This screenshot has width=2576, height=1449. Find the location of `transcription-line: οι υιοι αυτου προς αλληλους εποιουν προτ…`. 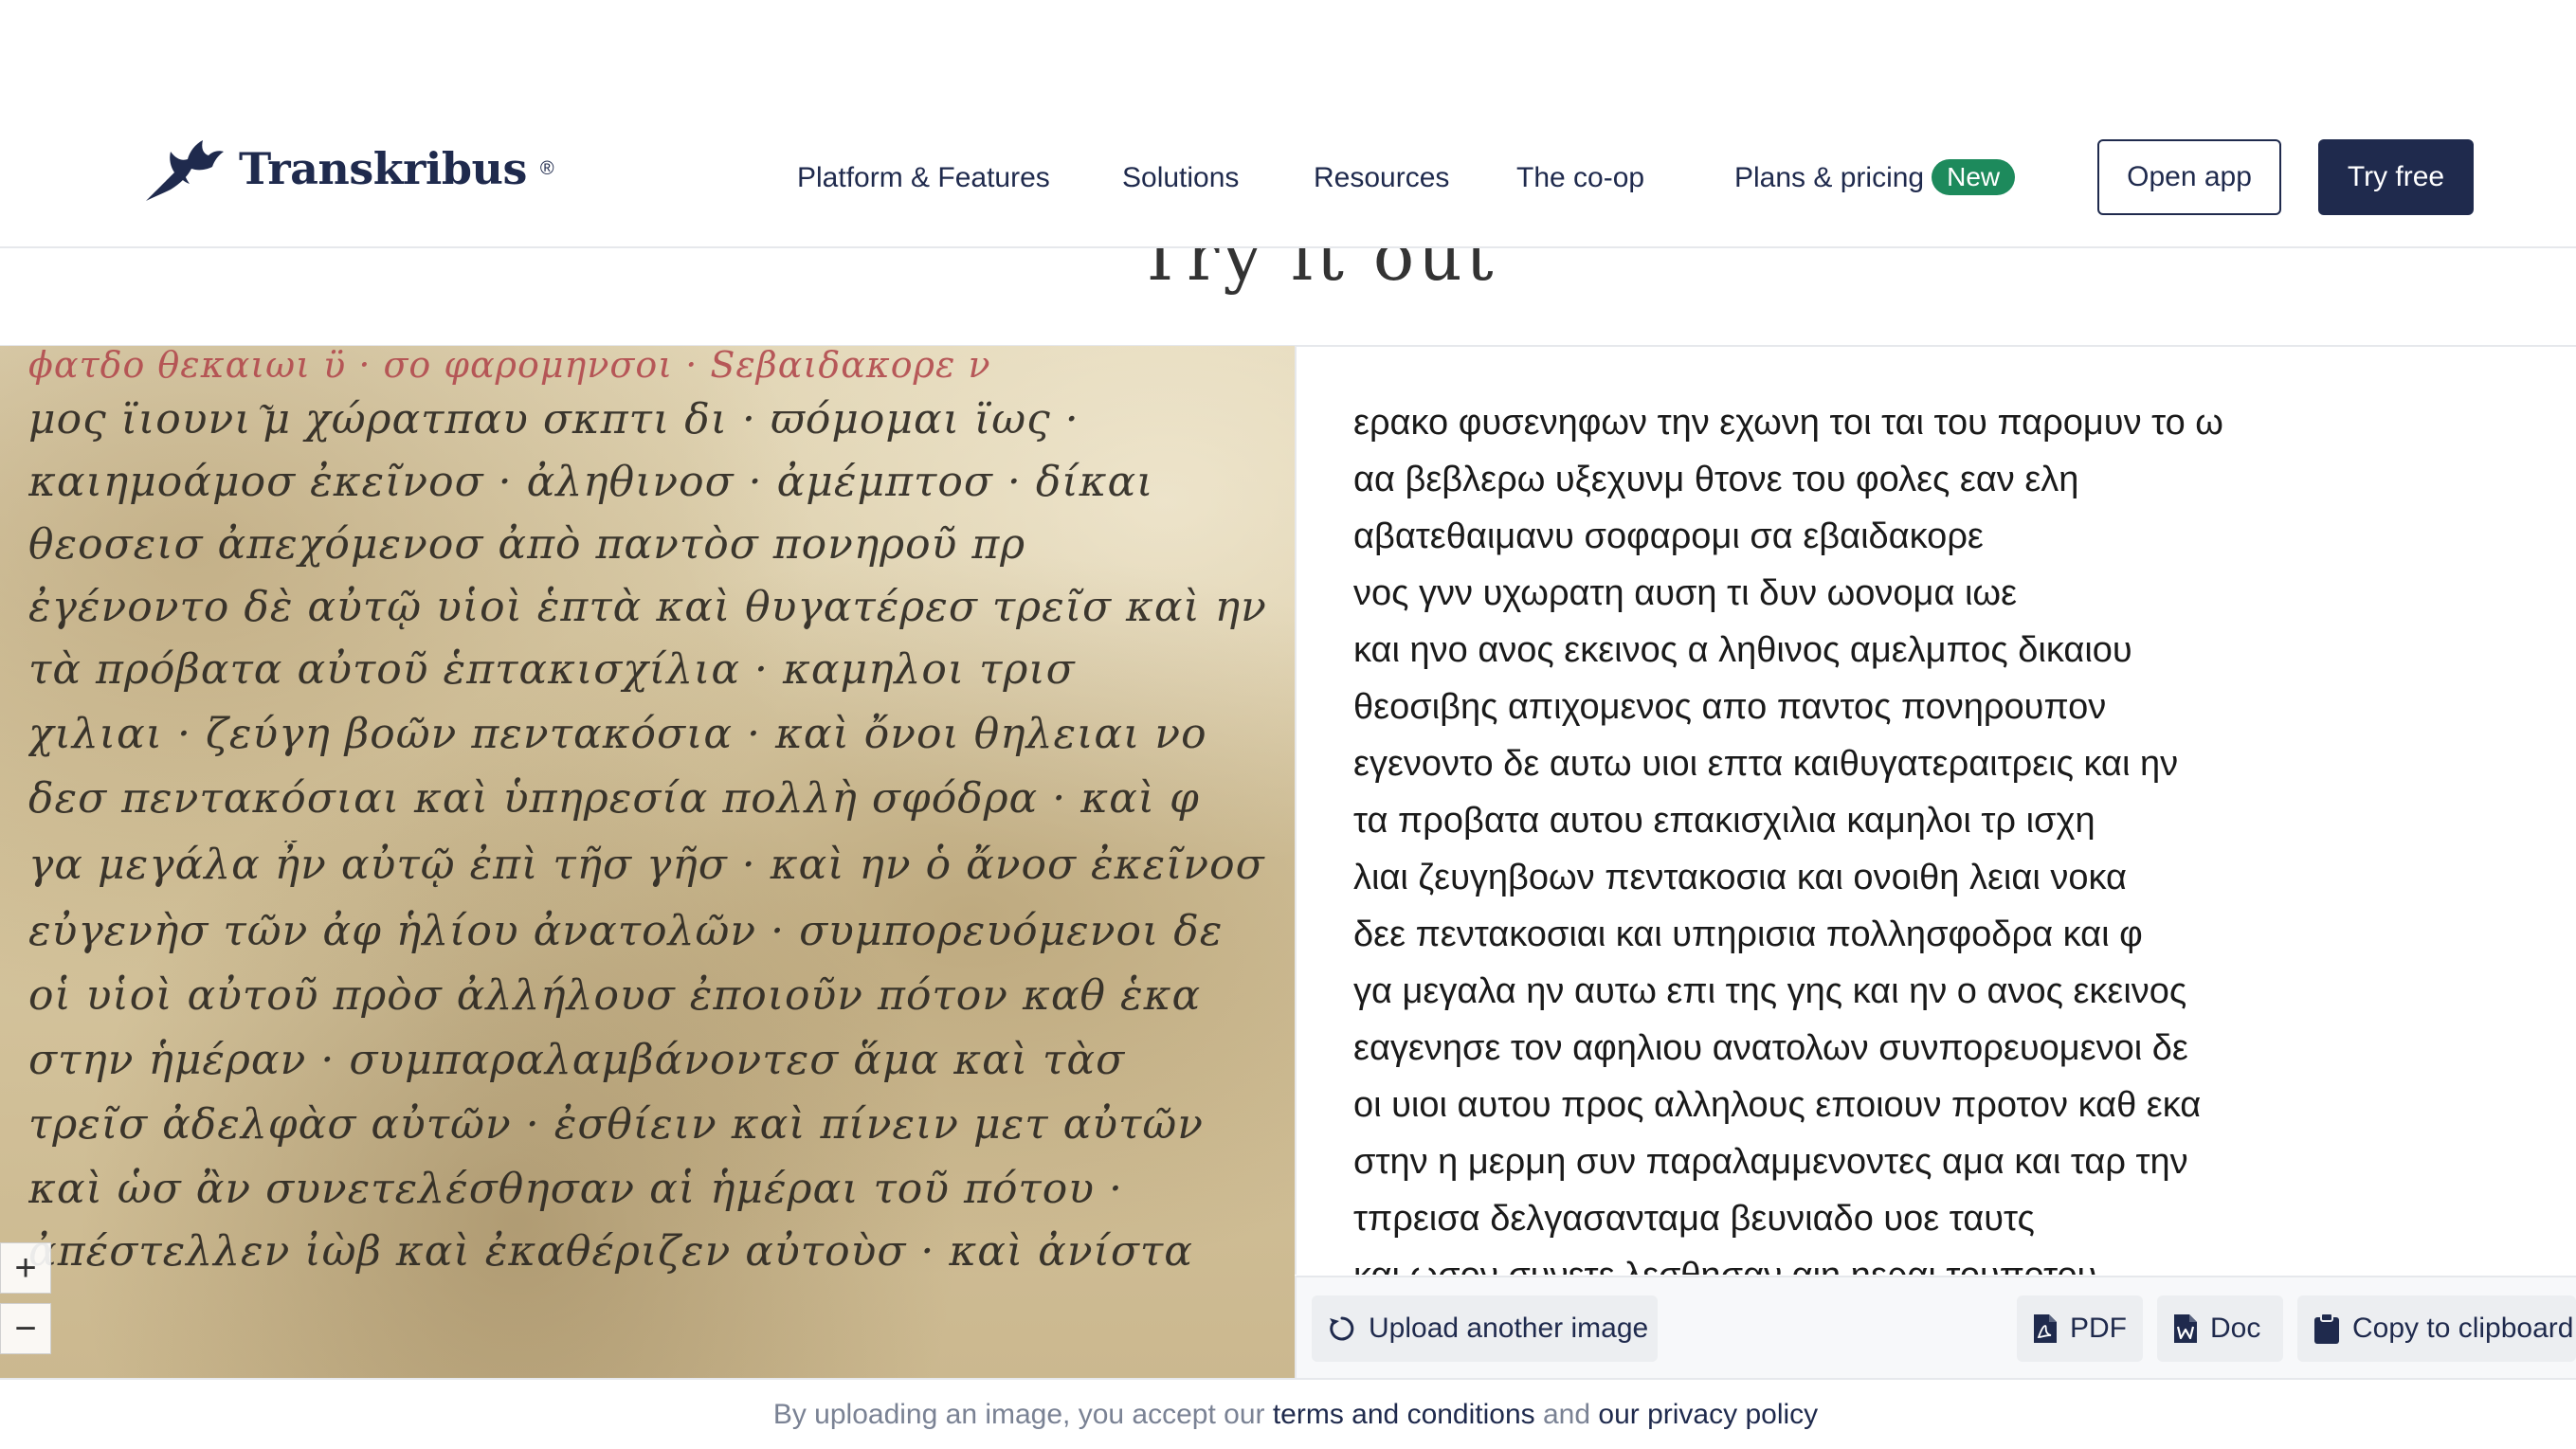

transcription-line: οι υιοι αυτου προς αλληλους εποιουν προτ… is located at coordinates (1777, 1105).